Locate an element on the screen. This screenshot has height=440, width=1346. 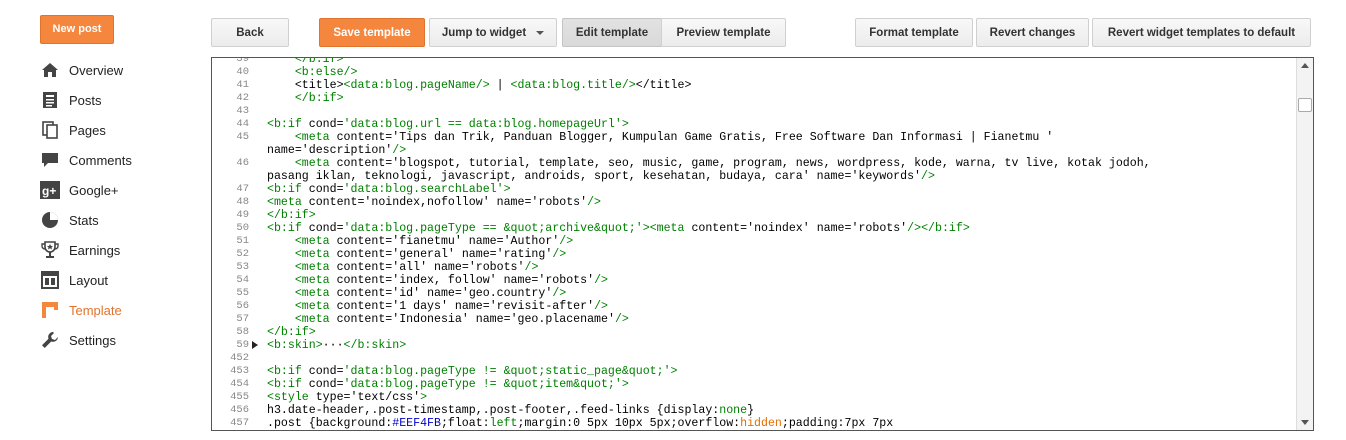
sidebar-item-settings: Settings is located at coordinates (115, 340).